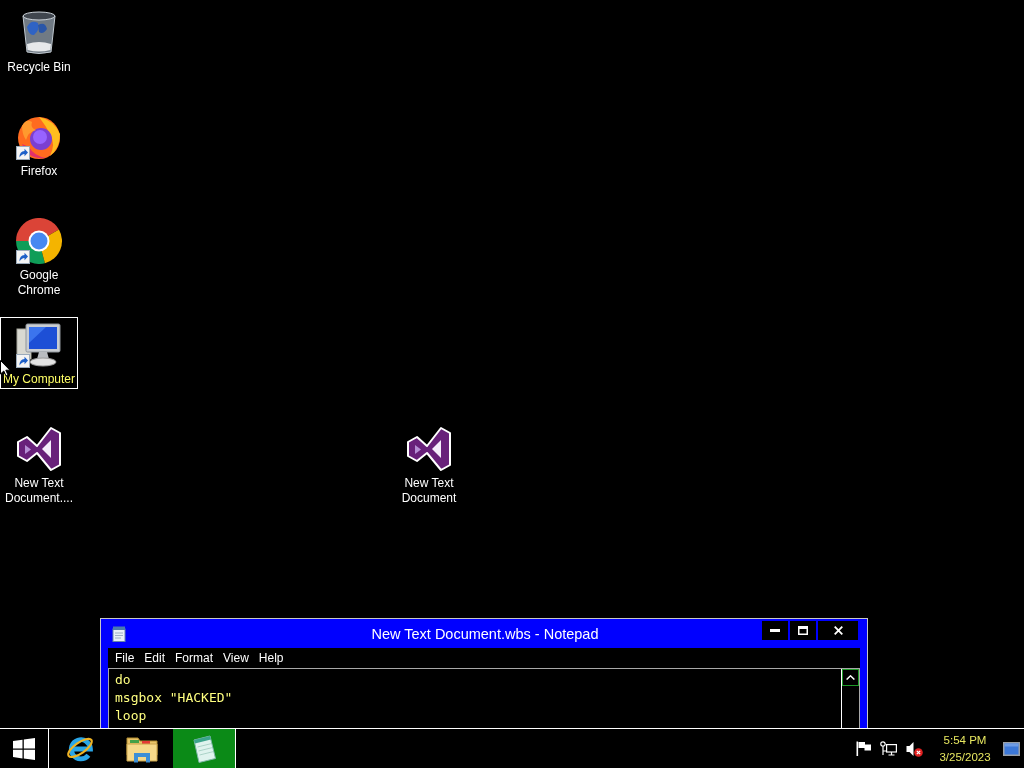 Image resolution: width=1024 pixels, height=768 pixels. I want to click on menu-item: Edit, so click(155, 658).